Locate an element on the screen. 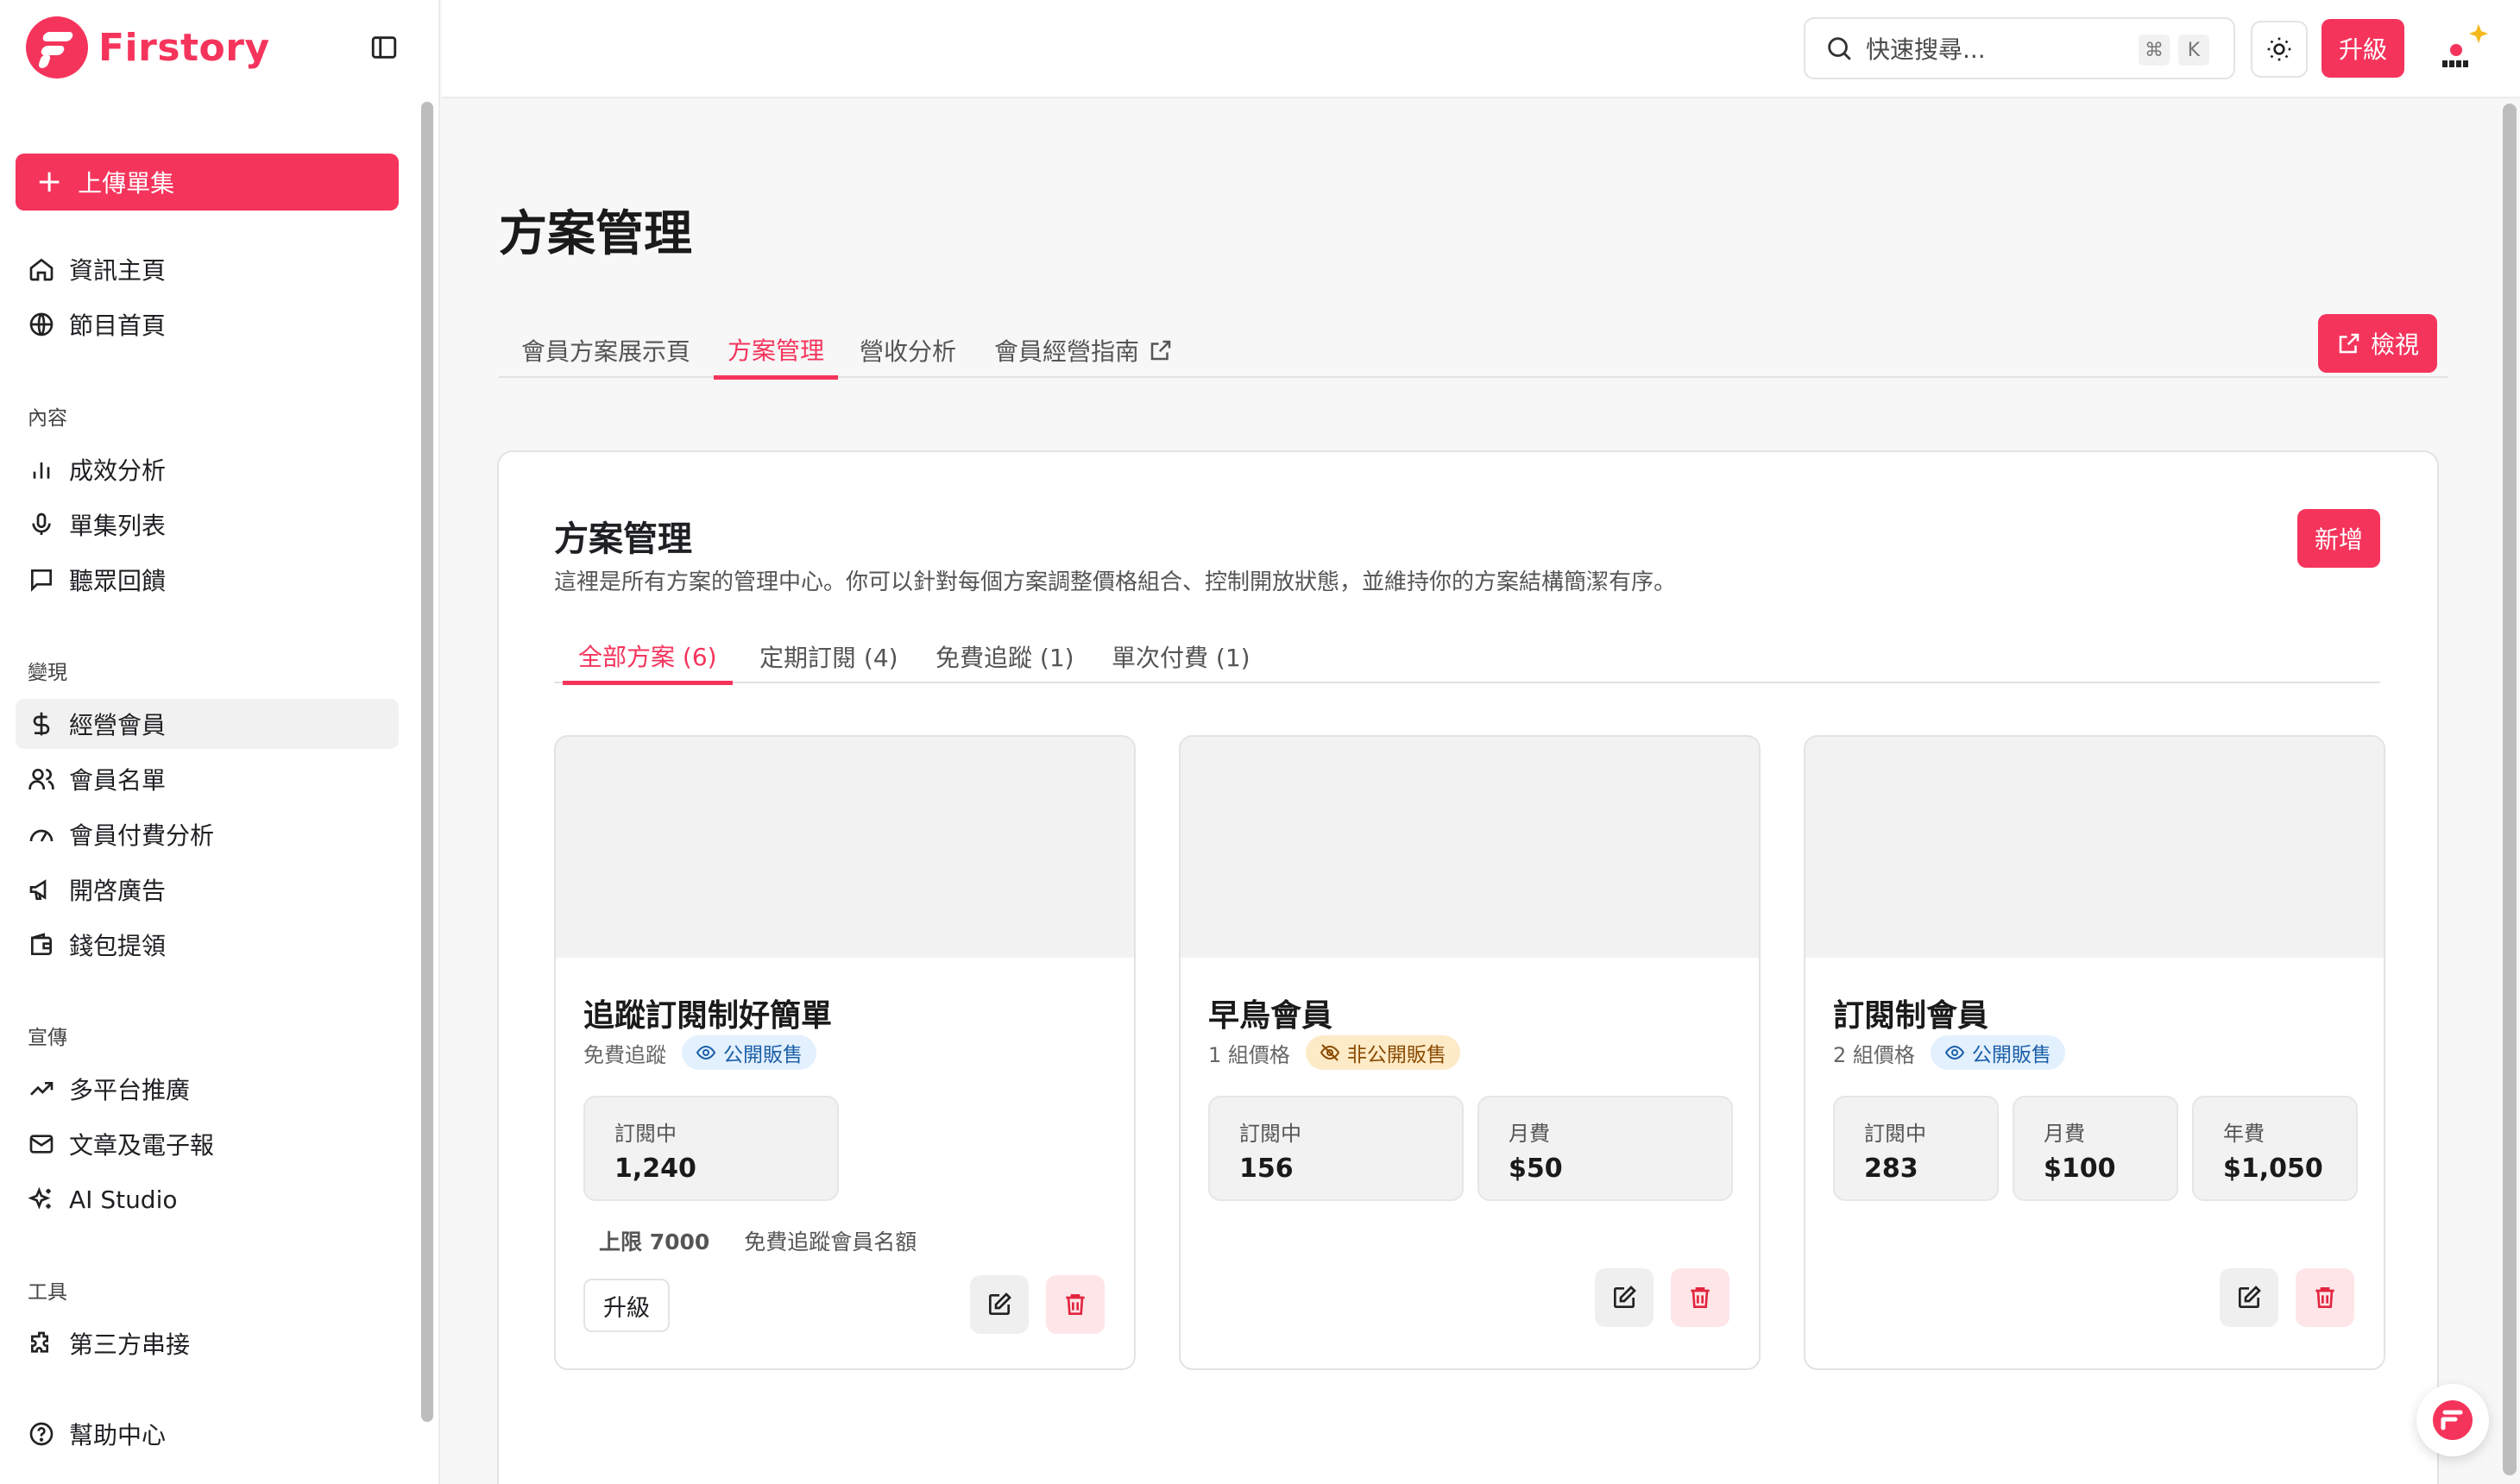 The height and width of the screenshot is (1484, 2520). sidebar-item-newsletter: 文章及電子報 is located at coordinates (208, 1144).